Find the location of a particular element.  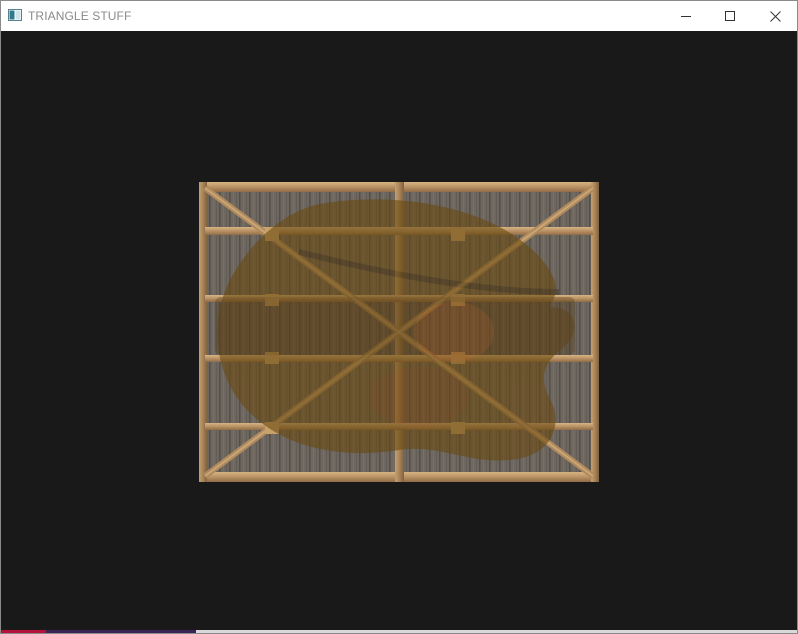

close-icon is located at coordinates (775, 16).